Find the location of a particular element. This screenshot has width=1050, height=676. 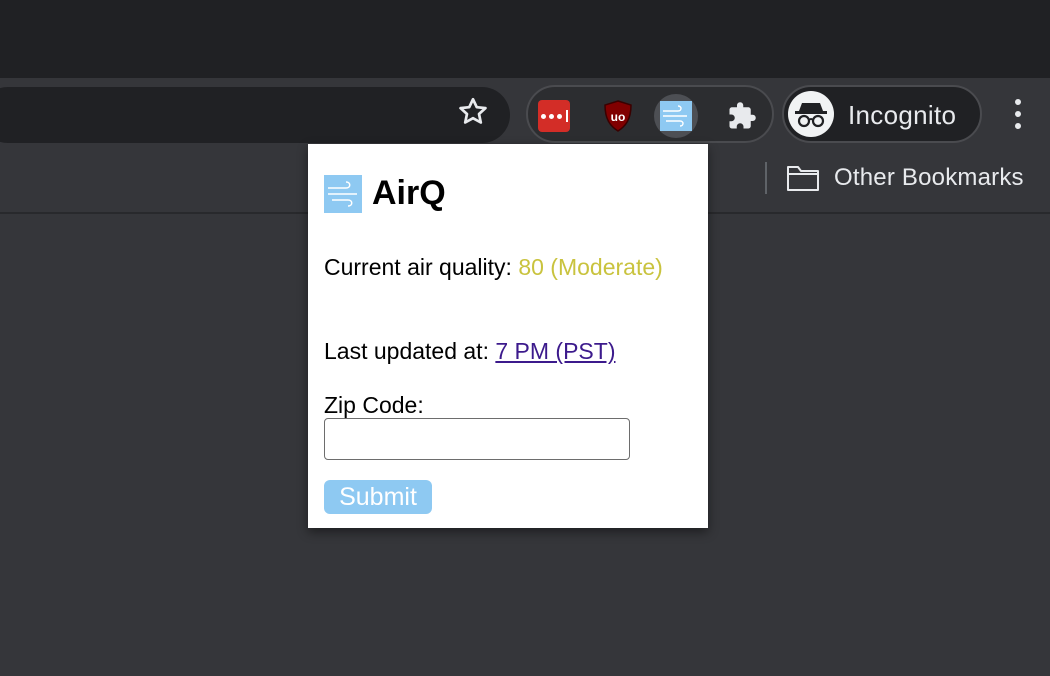

browser-titlebar is located at coordinates (525, 39).